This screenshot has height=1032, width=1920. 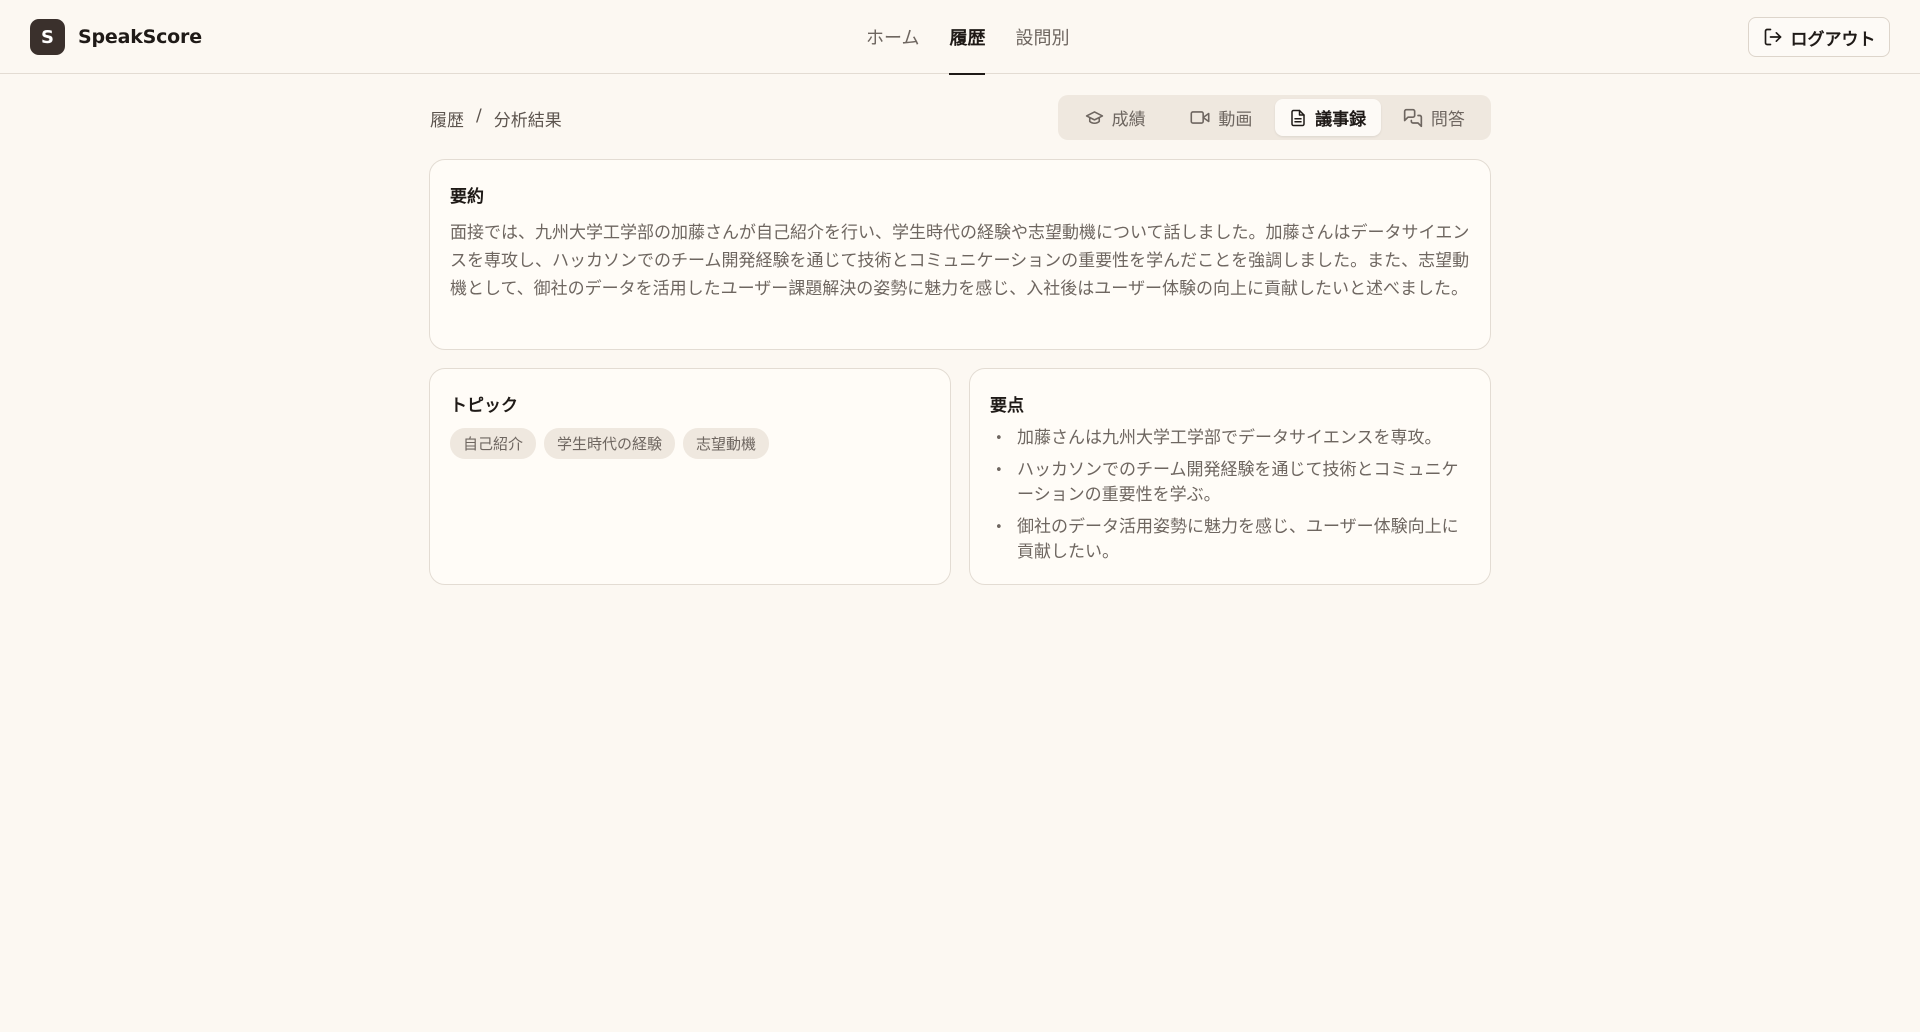 I want to click on tab-grades-label: 成績, so click(x=1128, y=120).